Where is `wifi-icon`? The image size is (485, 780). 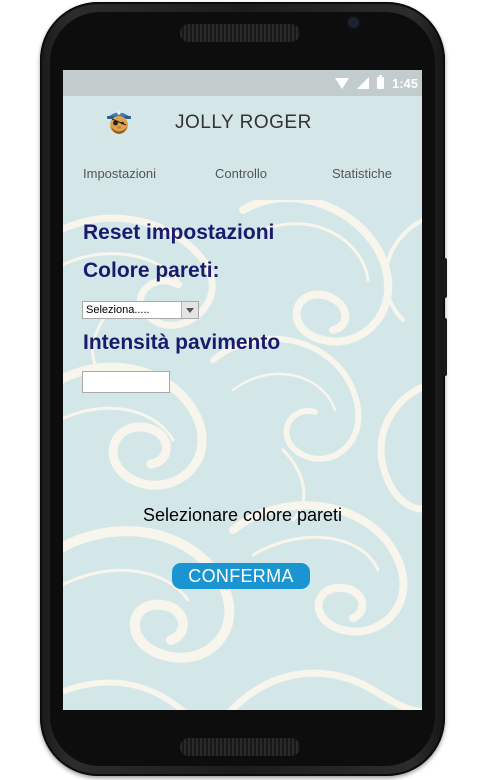 wifi-icon is located at coordinates (341, 83).